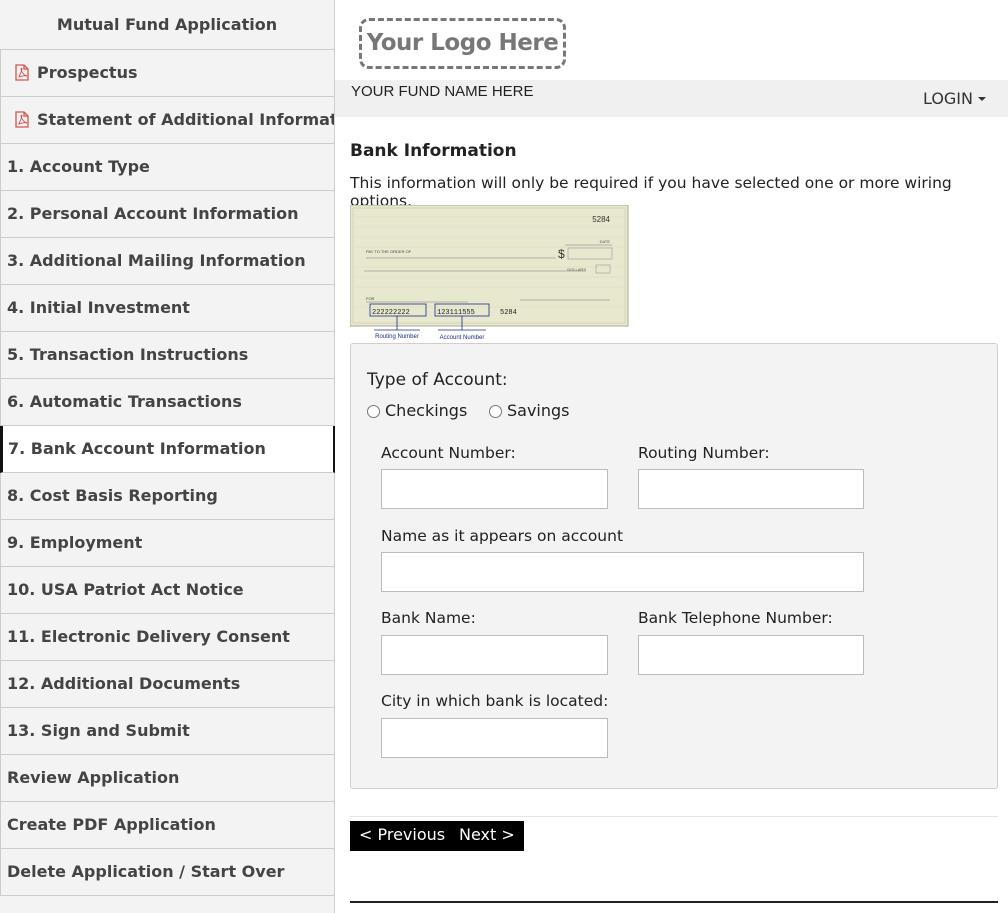  I want to click on checkings-label: Checkings, so click(426, 410).